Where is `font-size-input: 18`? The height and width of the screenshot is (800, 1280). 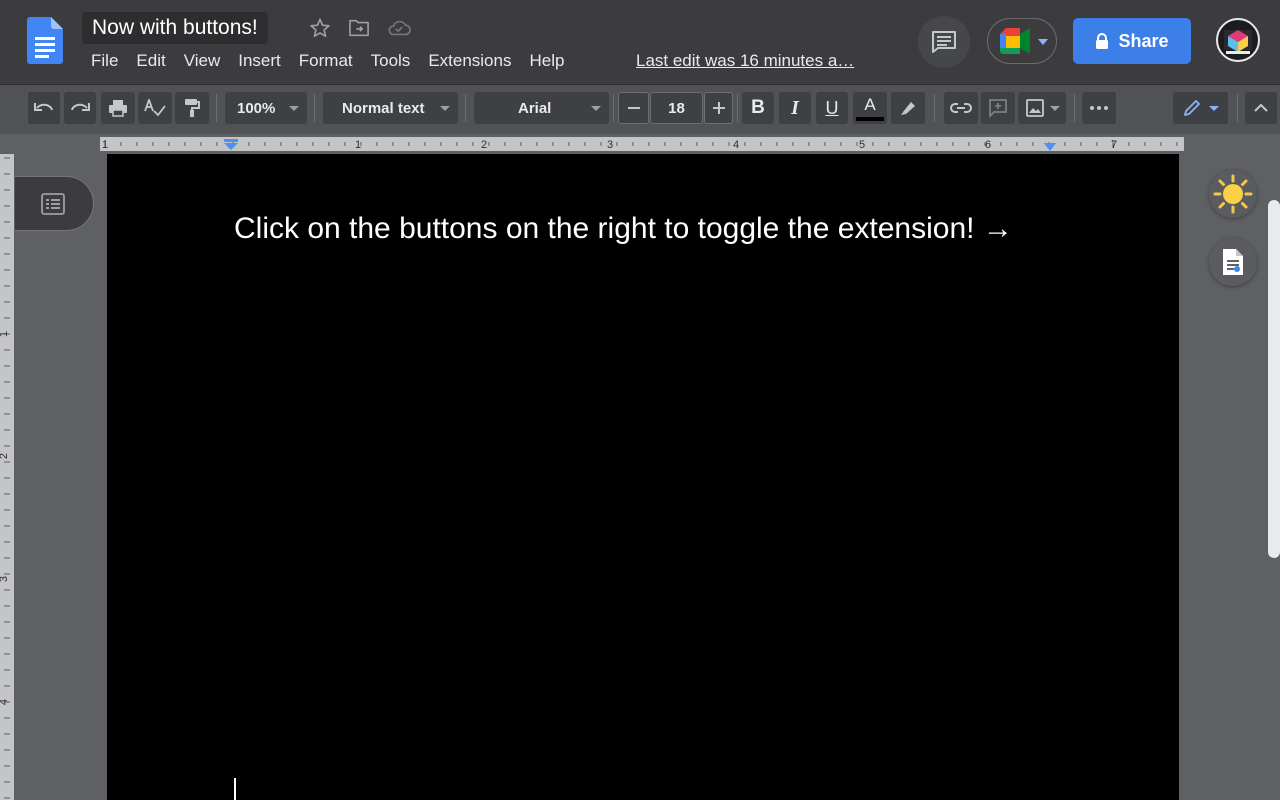 font-size-input: 18 is located at coordinates (676, 108).